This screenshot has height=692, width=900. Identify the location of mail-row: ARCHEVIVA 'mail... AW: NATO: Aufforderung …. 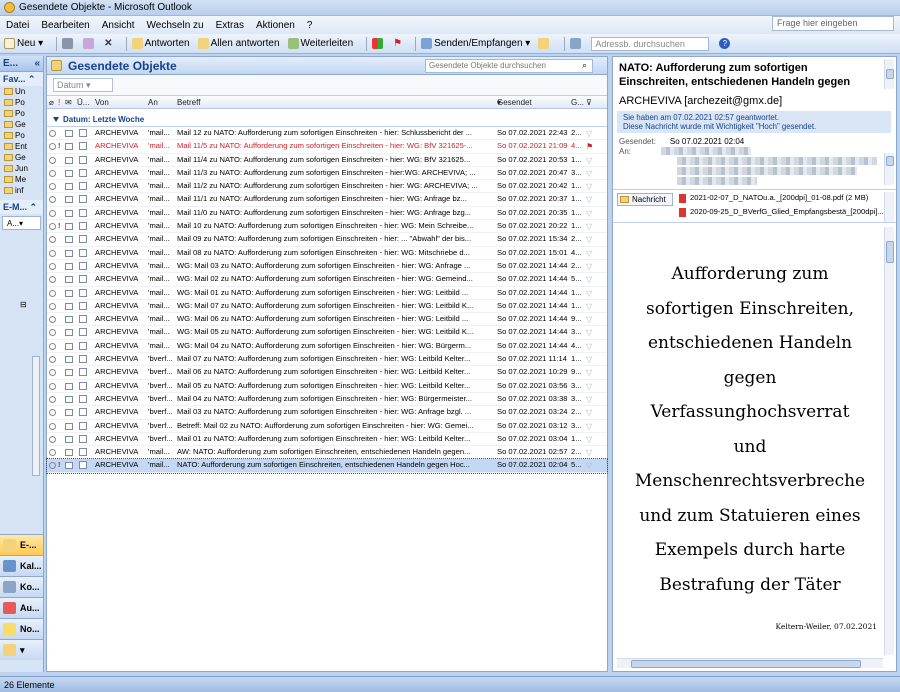
(327, 453).